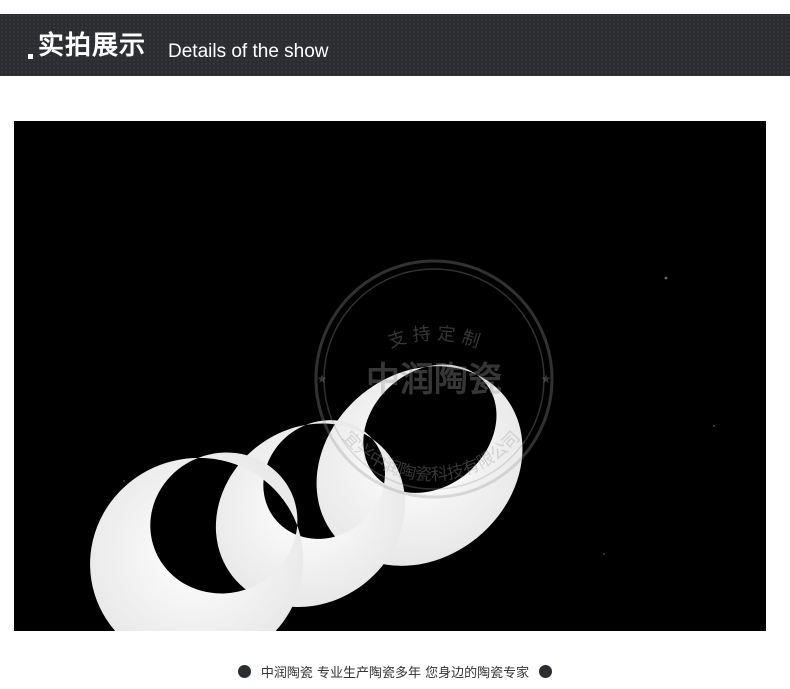 This screenshot has height=689, width=790. Describe the element at coordinates (546, 671) in the screenshot. I see `footer-dot-right` at that location.